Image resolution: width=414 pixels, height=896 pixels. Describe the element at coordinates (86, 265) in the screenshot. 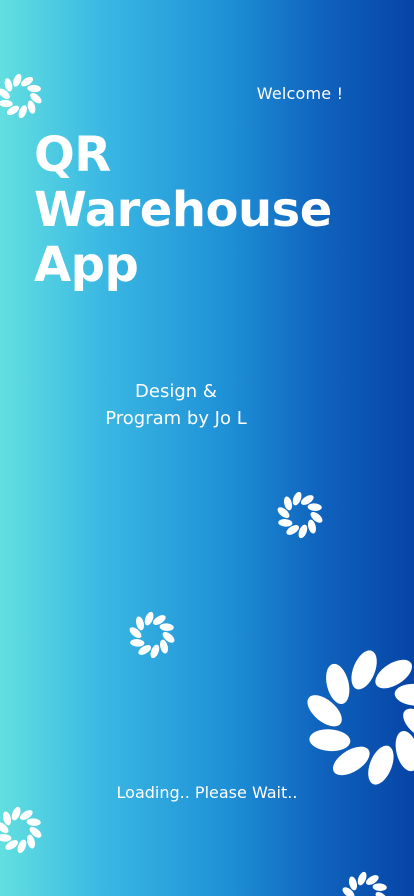

I see `app-title-line-3: App` at that location.